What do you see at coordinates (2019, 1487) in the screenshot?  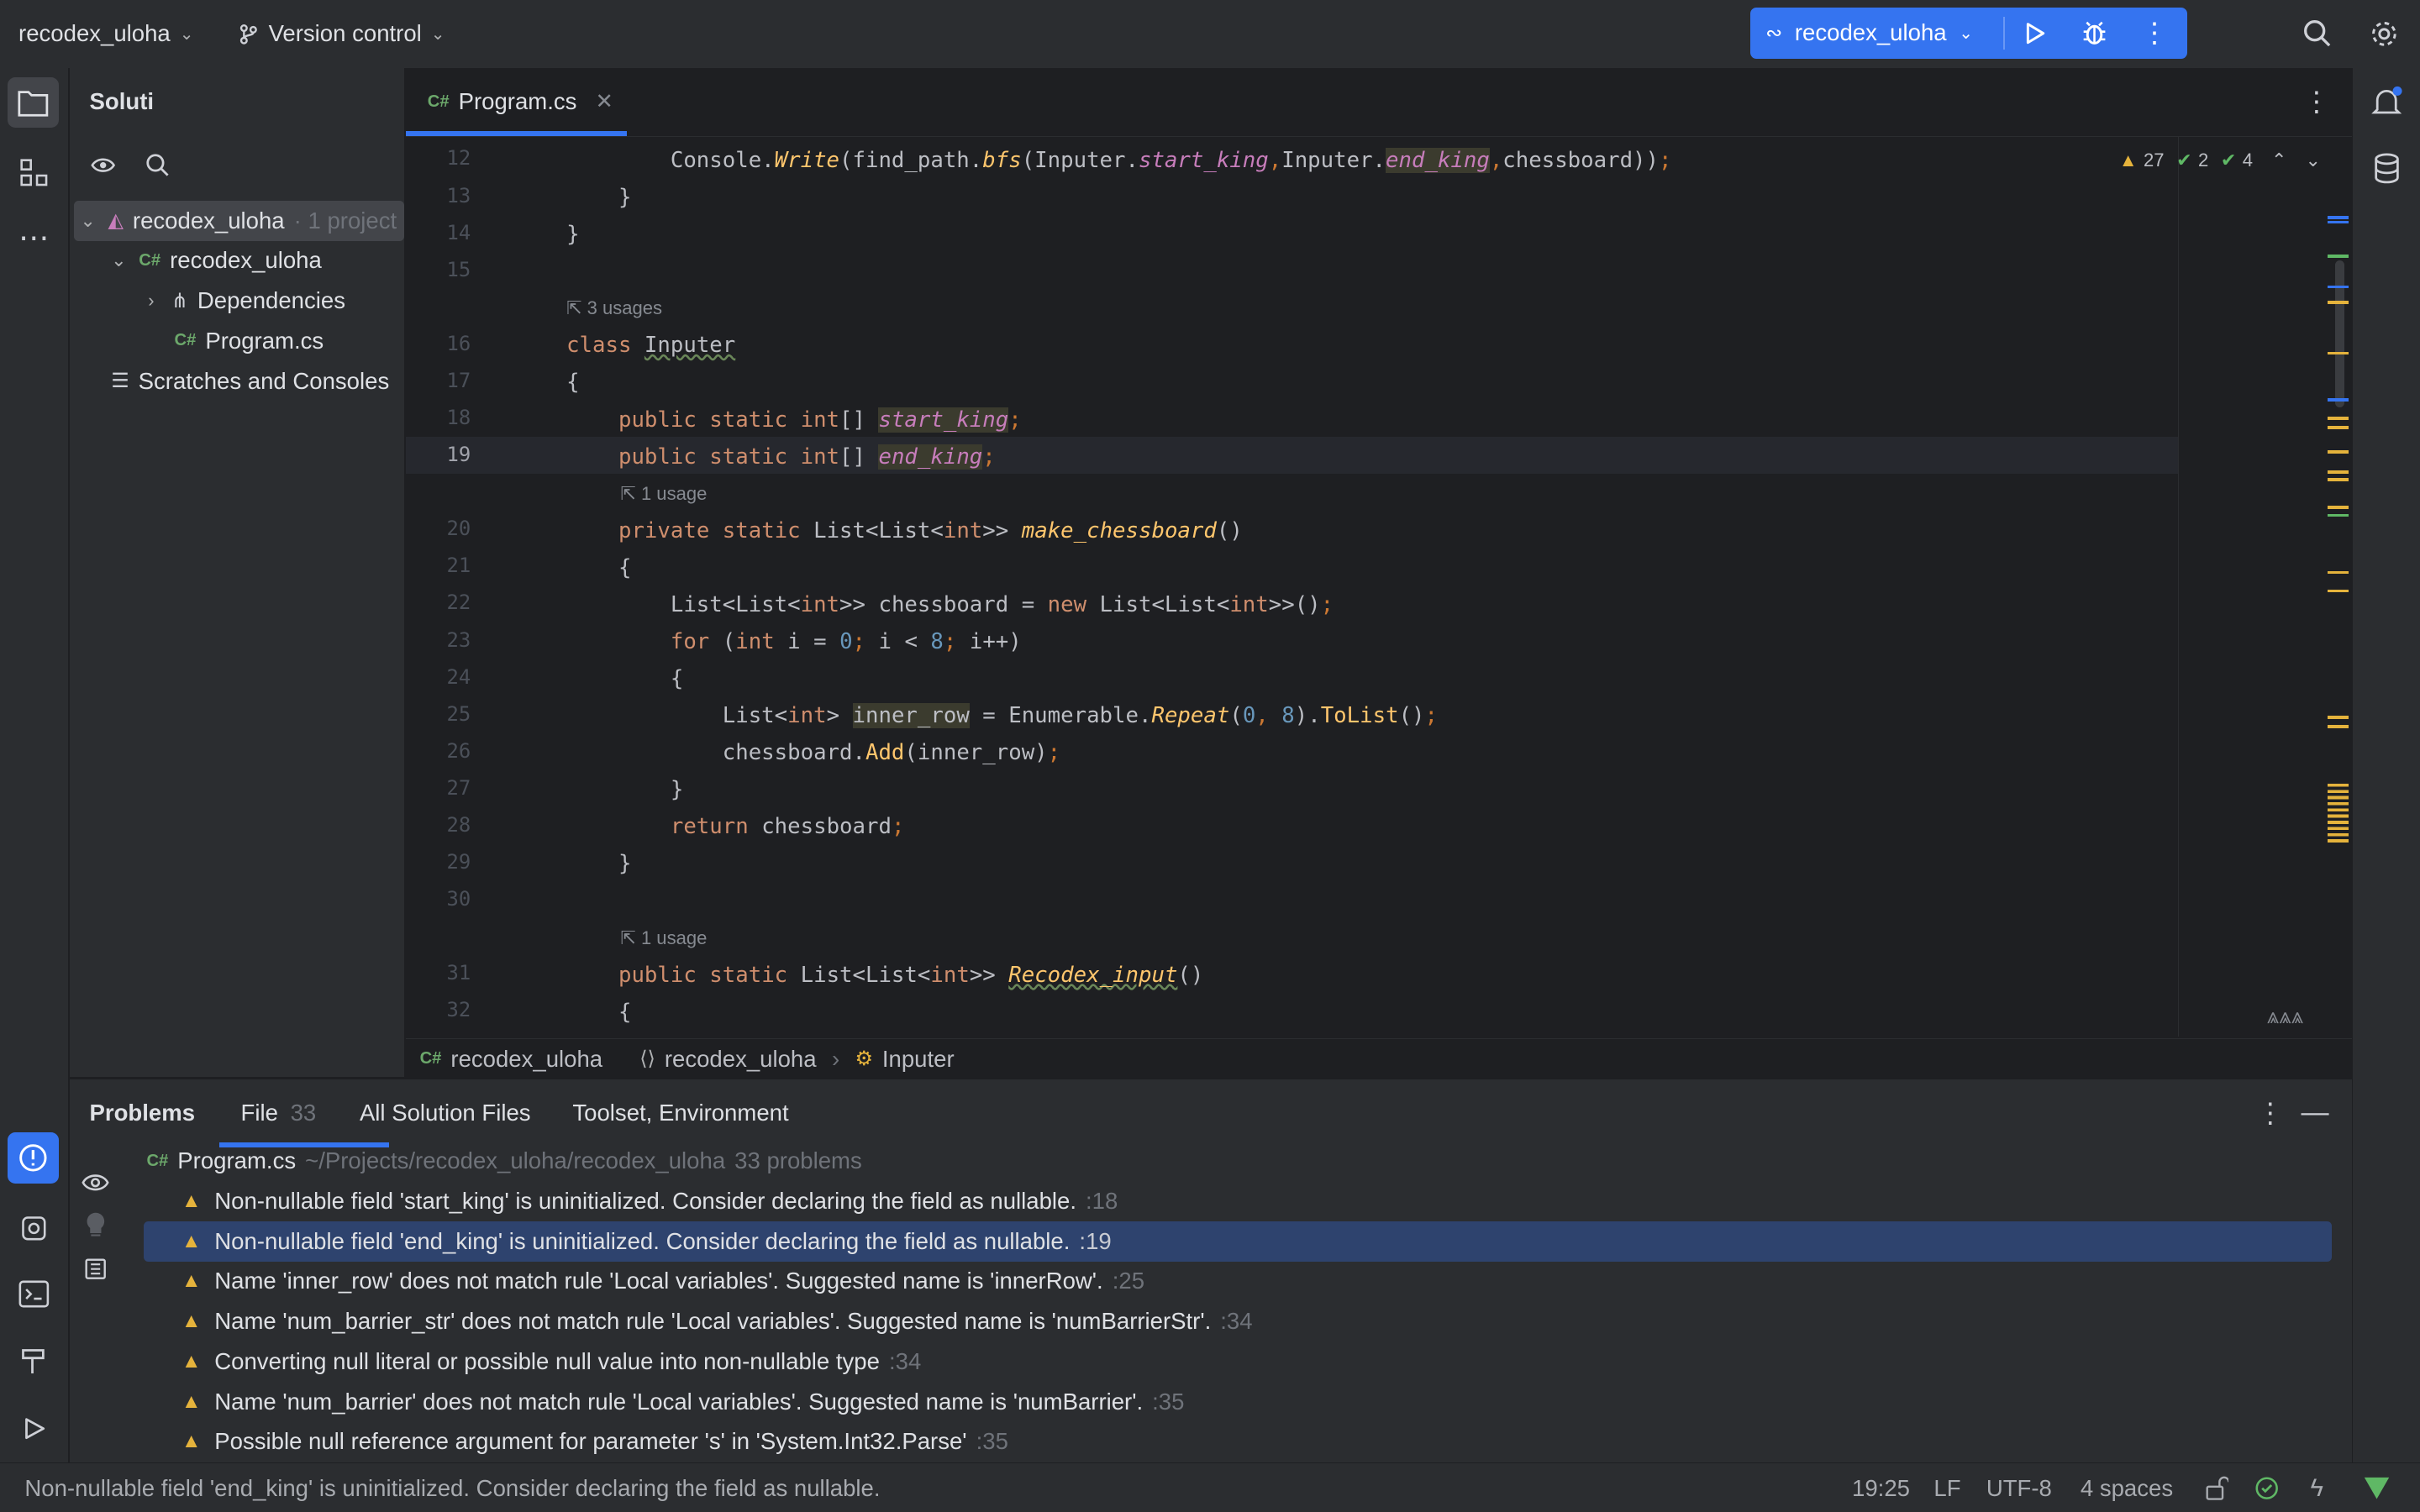 I see `file-encoding: UTF-8` at bounding box center [2019, 1487].